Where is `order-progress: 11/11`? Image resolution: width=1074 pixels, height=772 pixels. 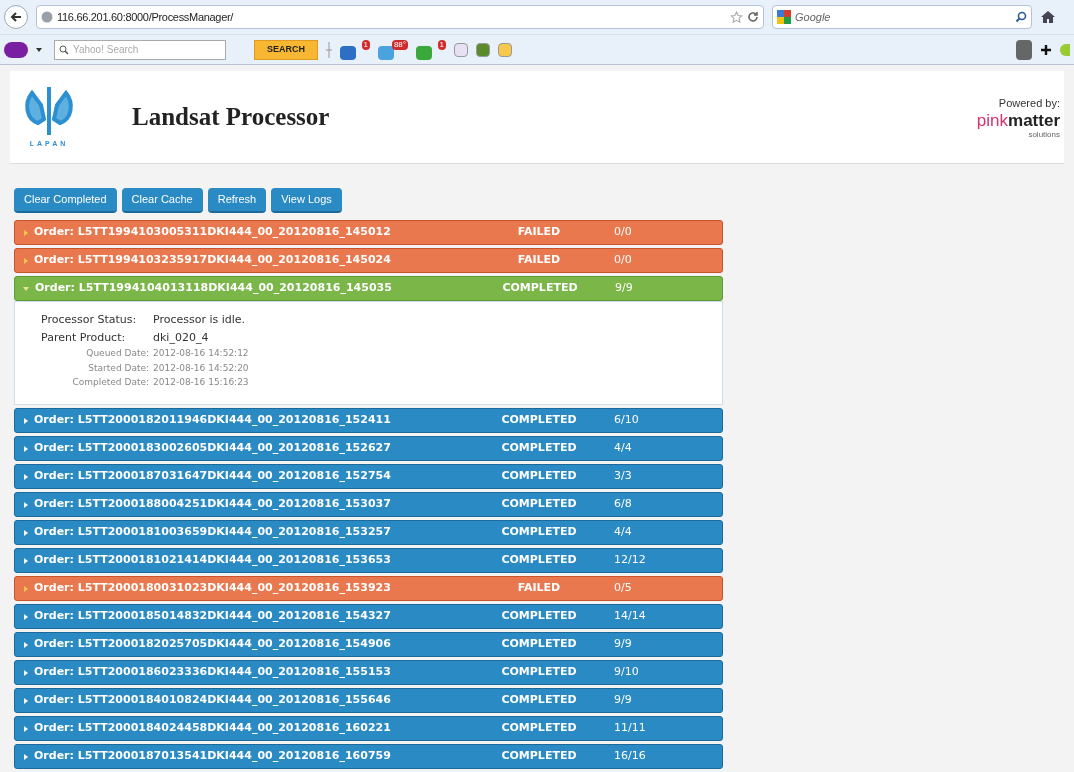
order-progress: 11/11 is located at coordinates (630, 728).